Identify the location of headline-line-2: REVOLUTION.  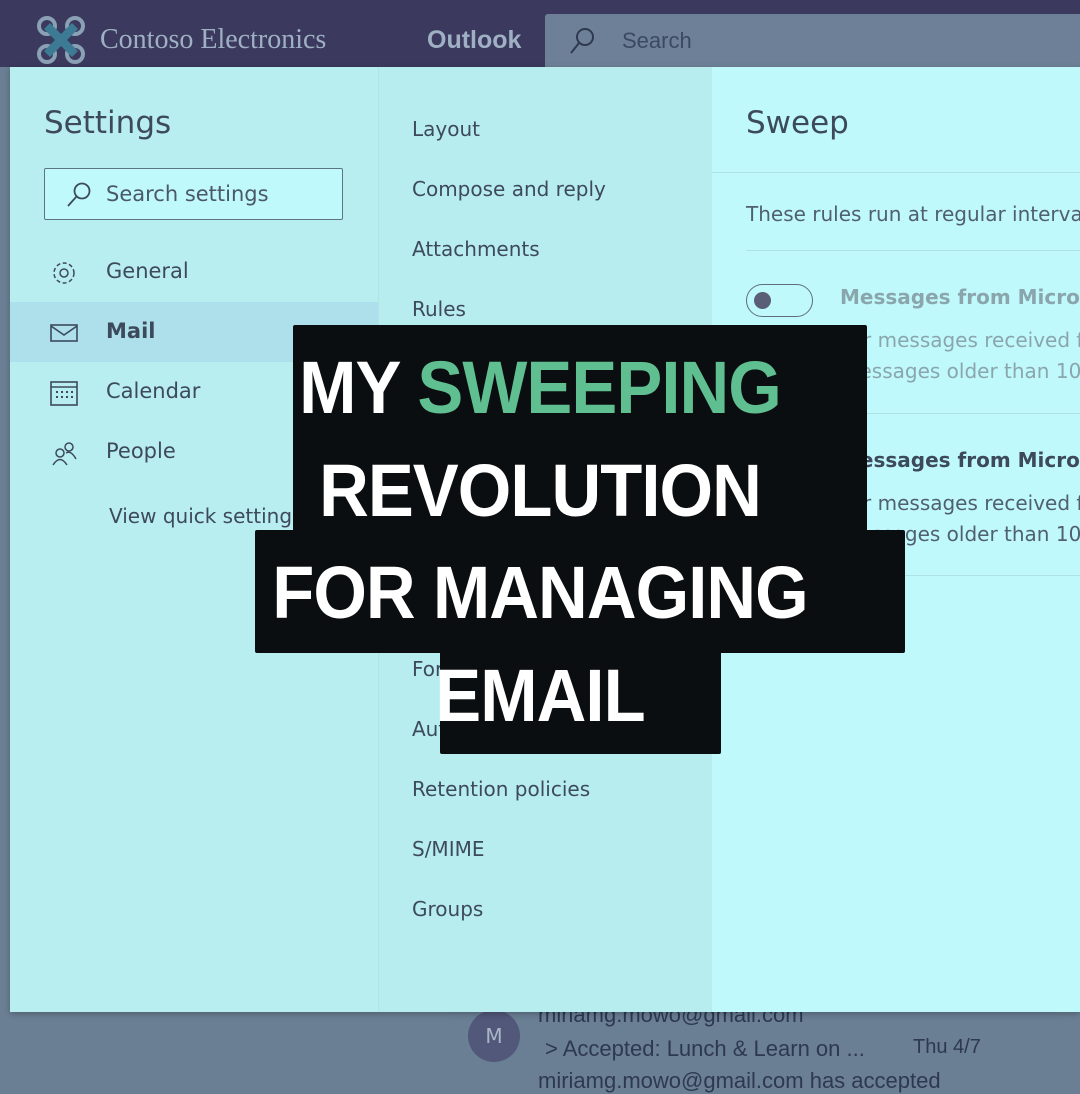
(540, 490).